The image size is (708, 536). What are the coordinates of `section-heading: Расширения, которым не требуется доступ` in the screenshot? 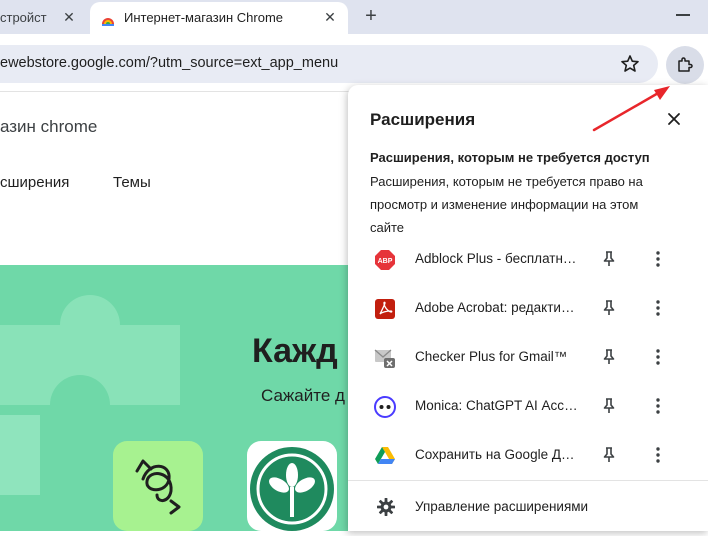 It's located at (510, 157).